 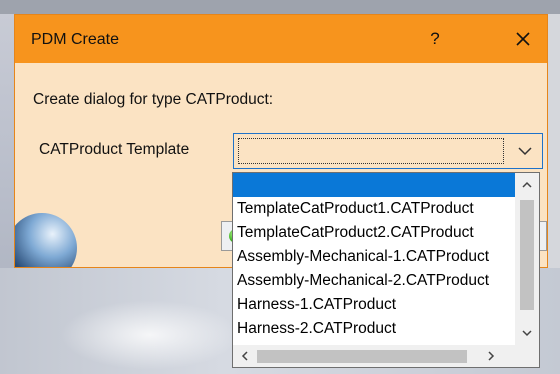 I want to click on dropdown-option: TemplateCatProduct1.CATProduct, so click(x=376, y=209).